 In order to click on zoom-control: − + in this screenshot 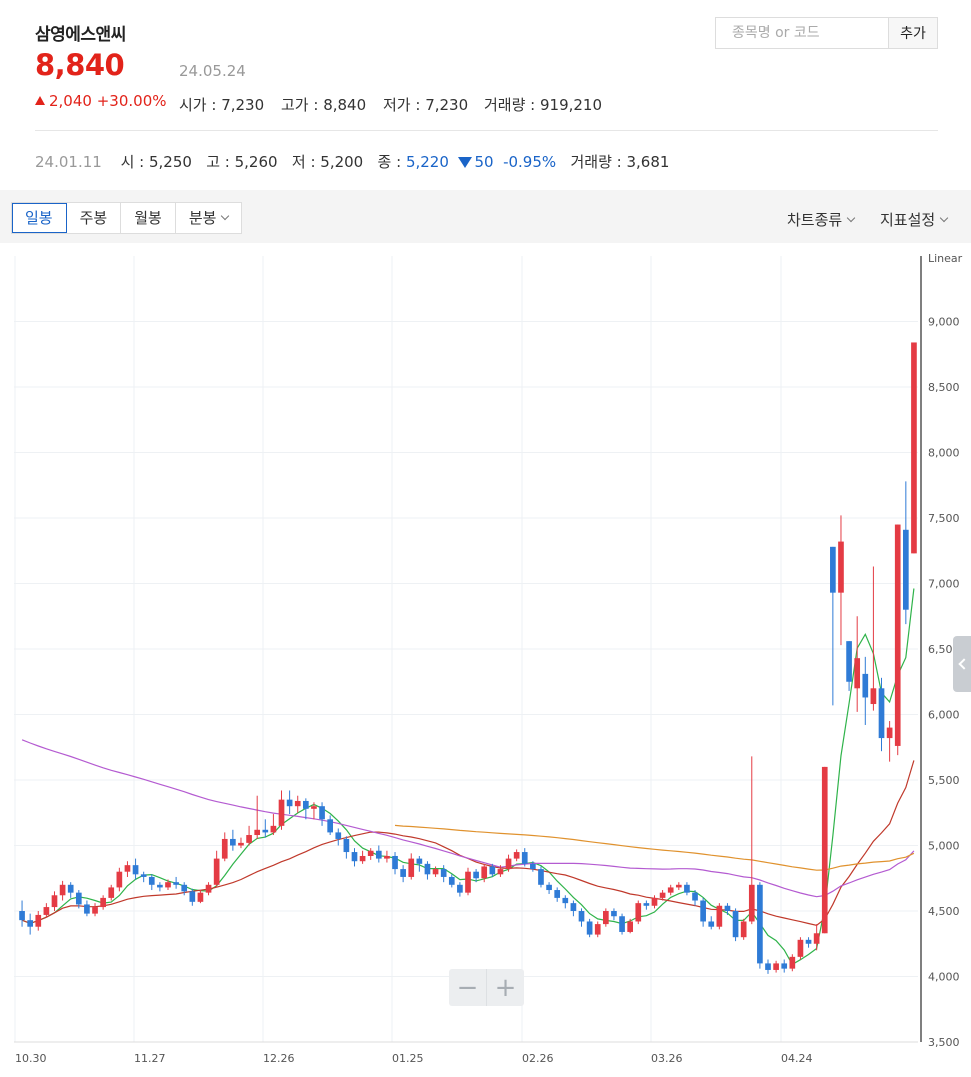, I will do `click(486, 987)`.